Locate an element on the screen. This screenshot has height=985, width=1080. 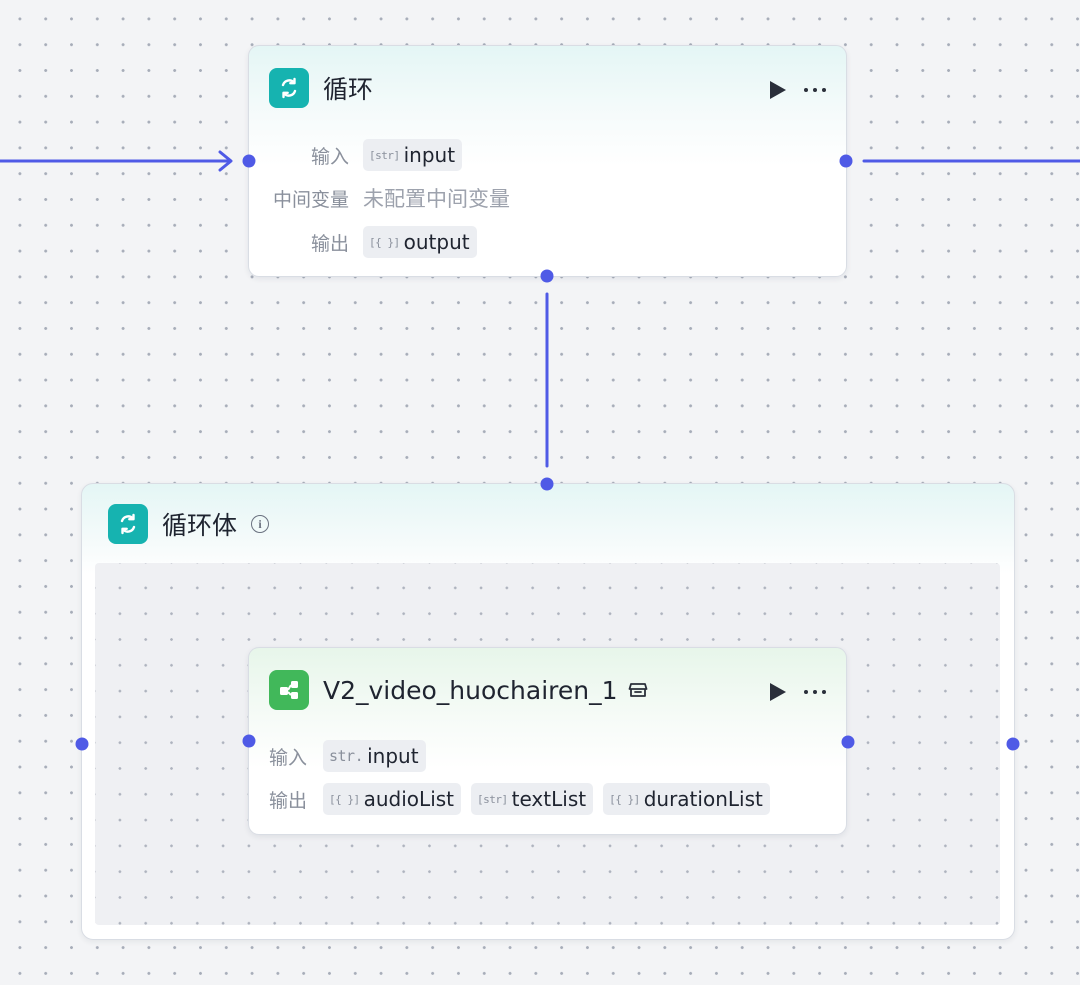
var-chip: [{ }] durationList is located at coordinates (686, 799).